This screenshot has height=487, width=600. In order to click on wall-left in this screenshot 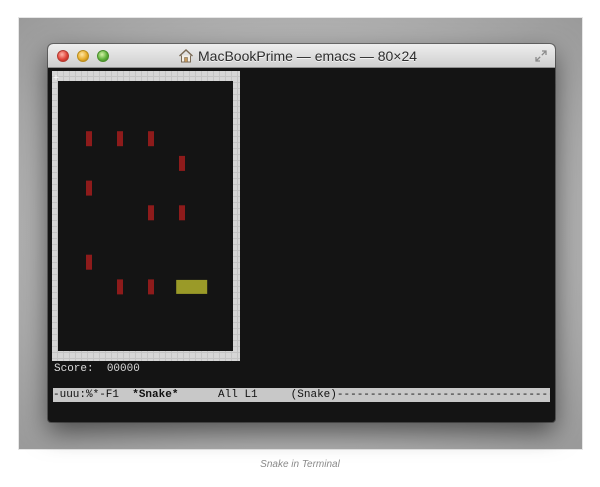, I will do `click(55, 216)`.